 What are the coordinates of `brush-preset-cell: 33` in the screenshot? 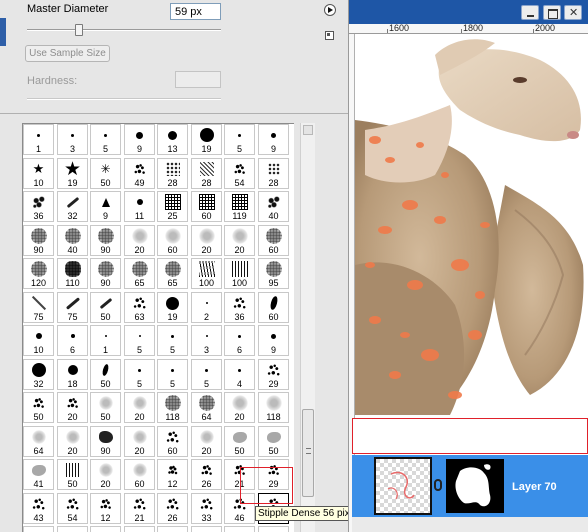 It's located at (206, 508).